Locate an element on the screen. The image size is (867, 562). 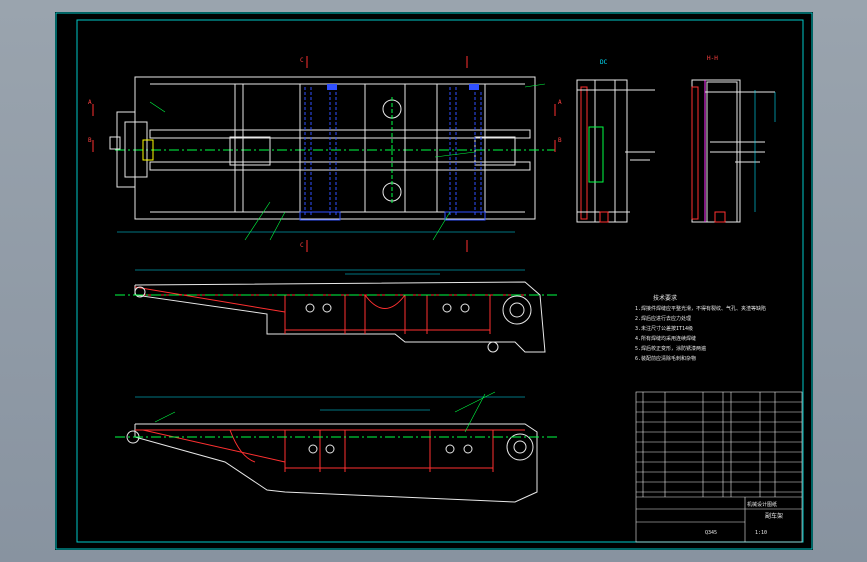
side-elevation-upper is located at coordinates (337, 311).